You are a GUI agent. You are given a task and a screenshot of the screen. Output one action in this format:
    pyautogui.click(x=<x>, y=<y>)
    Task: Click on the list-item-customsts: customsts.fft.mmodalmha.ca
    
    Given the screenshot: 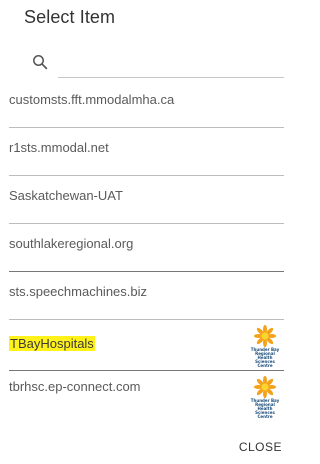 What is the action you would take?
    pyautogui.click(x=146, y=104)
    